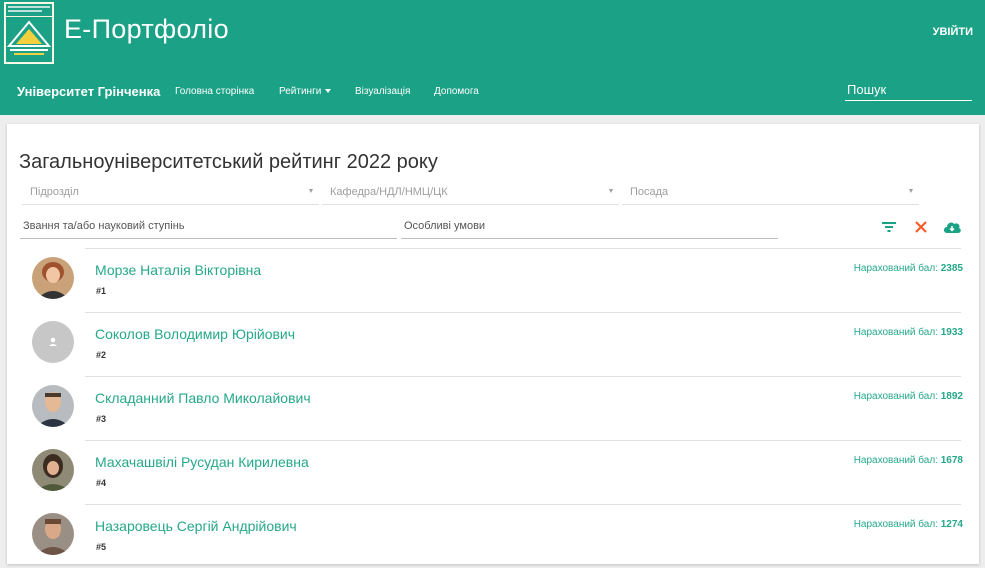 This screenshot has height=568, width=985. Describe the element at coordinates (53, 342) in the screenshot. I see `avatar-placeholder` at that location.